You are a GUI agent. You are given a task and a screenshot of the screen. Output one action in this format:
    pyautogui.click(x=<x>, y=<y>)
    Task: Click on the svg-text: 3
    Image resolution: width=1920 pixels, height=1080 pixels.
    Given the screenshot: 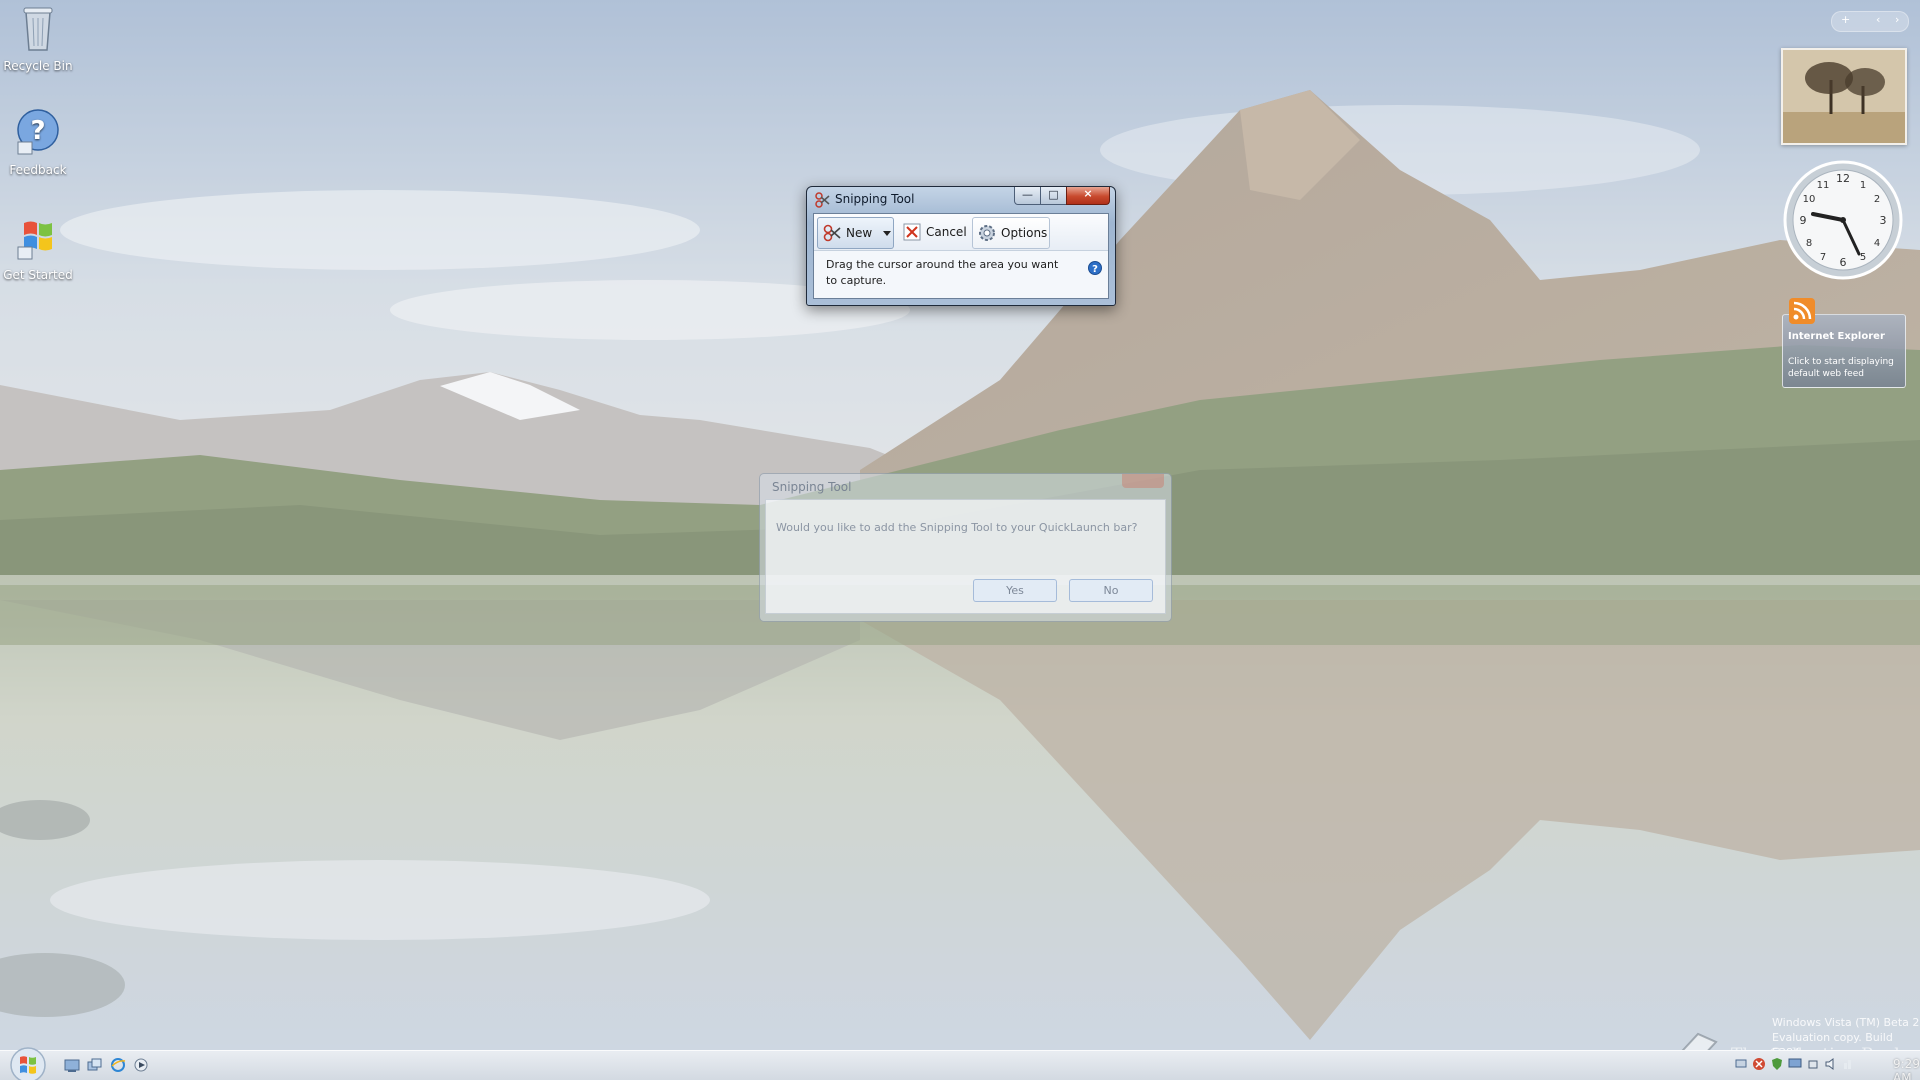 What is the action you would take?
    pyautogui.click(x=1883, y=220)
    